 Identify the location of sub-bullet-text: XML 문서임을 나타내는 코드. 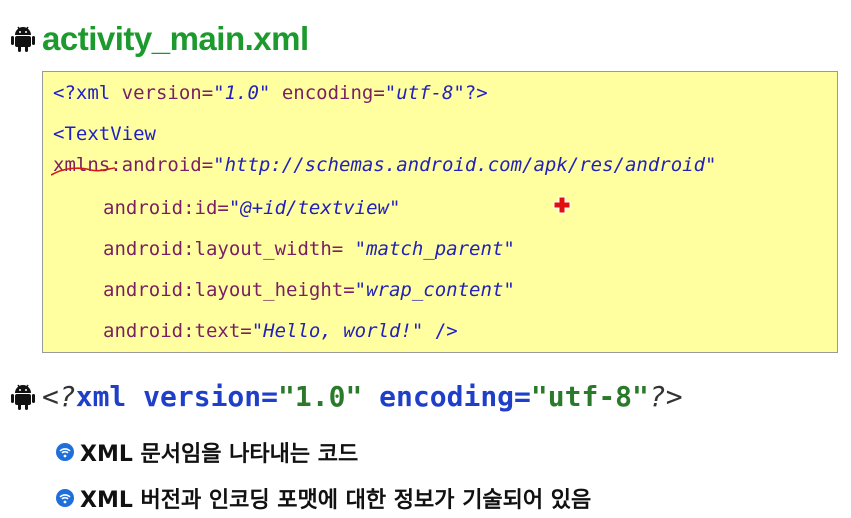
(219, 454).